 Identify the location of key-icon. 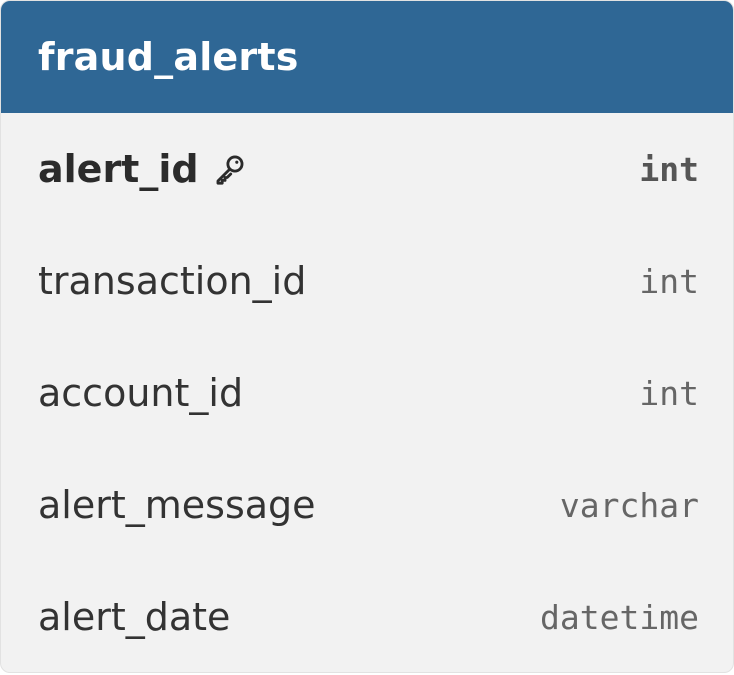
(230, 169).